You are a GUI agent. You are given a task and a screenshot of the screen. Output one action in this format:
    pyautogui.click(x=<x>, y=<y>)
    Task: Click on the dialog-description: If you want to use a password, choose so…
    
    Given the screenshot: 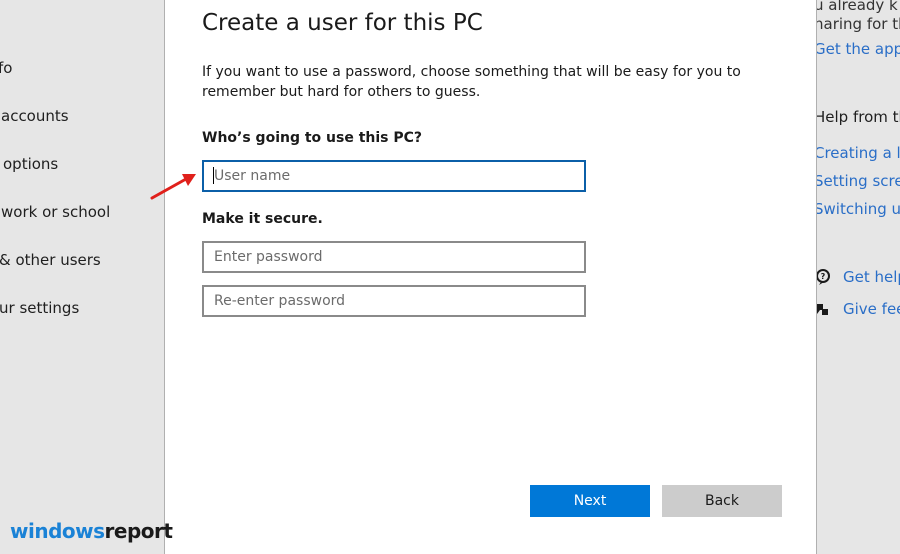 What is the action you would take?
    pyautogui.click(x=471, y=82)
    